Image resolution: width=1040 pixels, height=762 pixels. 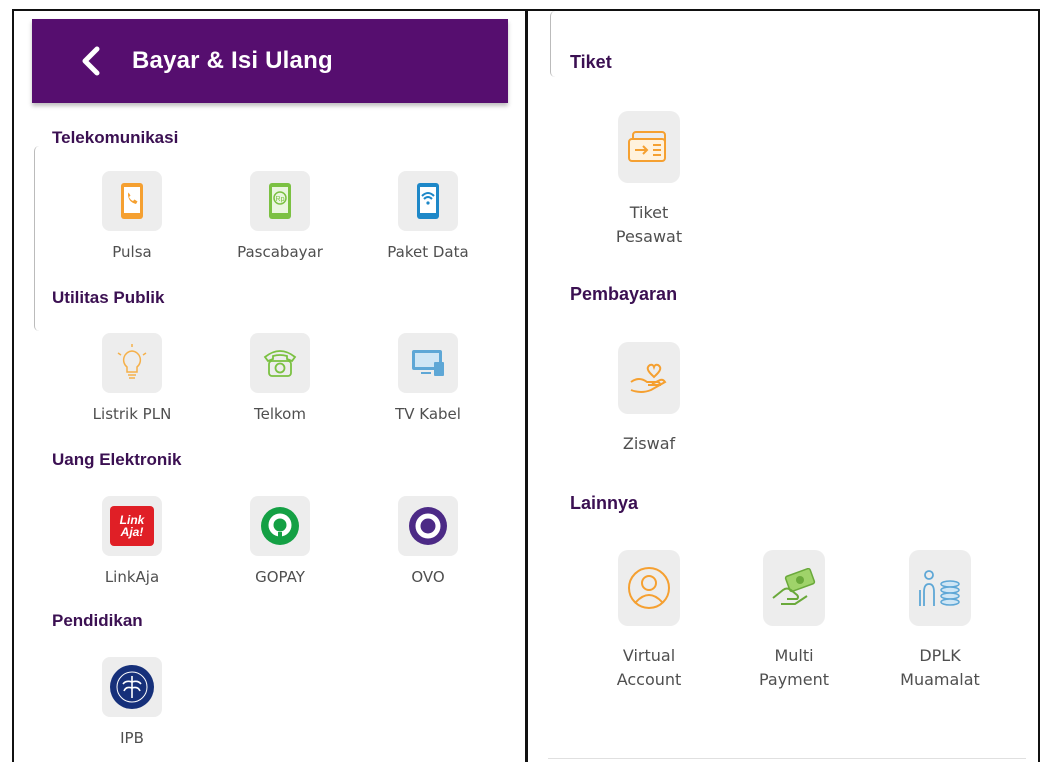 I want to click on postpaid-phone-icon: Rp, so click(x=280, y=201).